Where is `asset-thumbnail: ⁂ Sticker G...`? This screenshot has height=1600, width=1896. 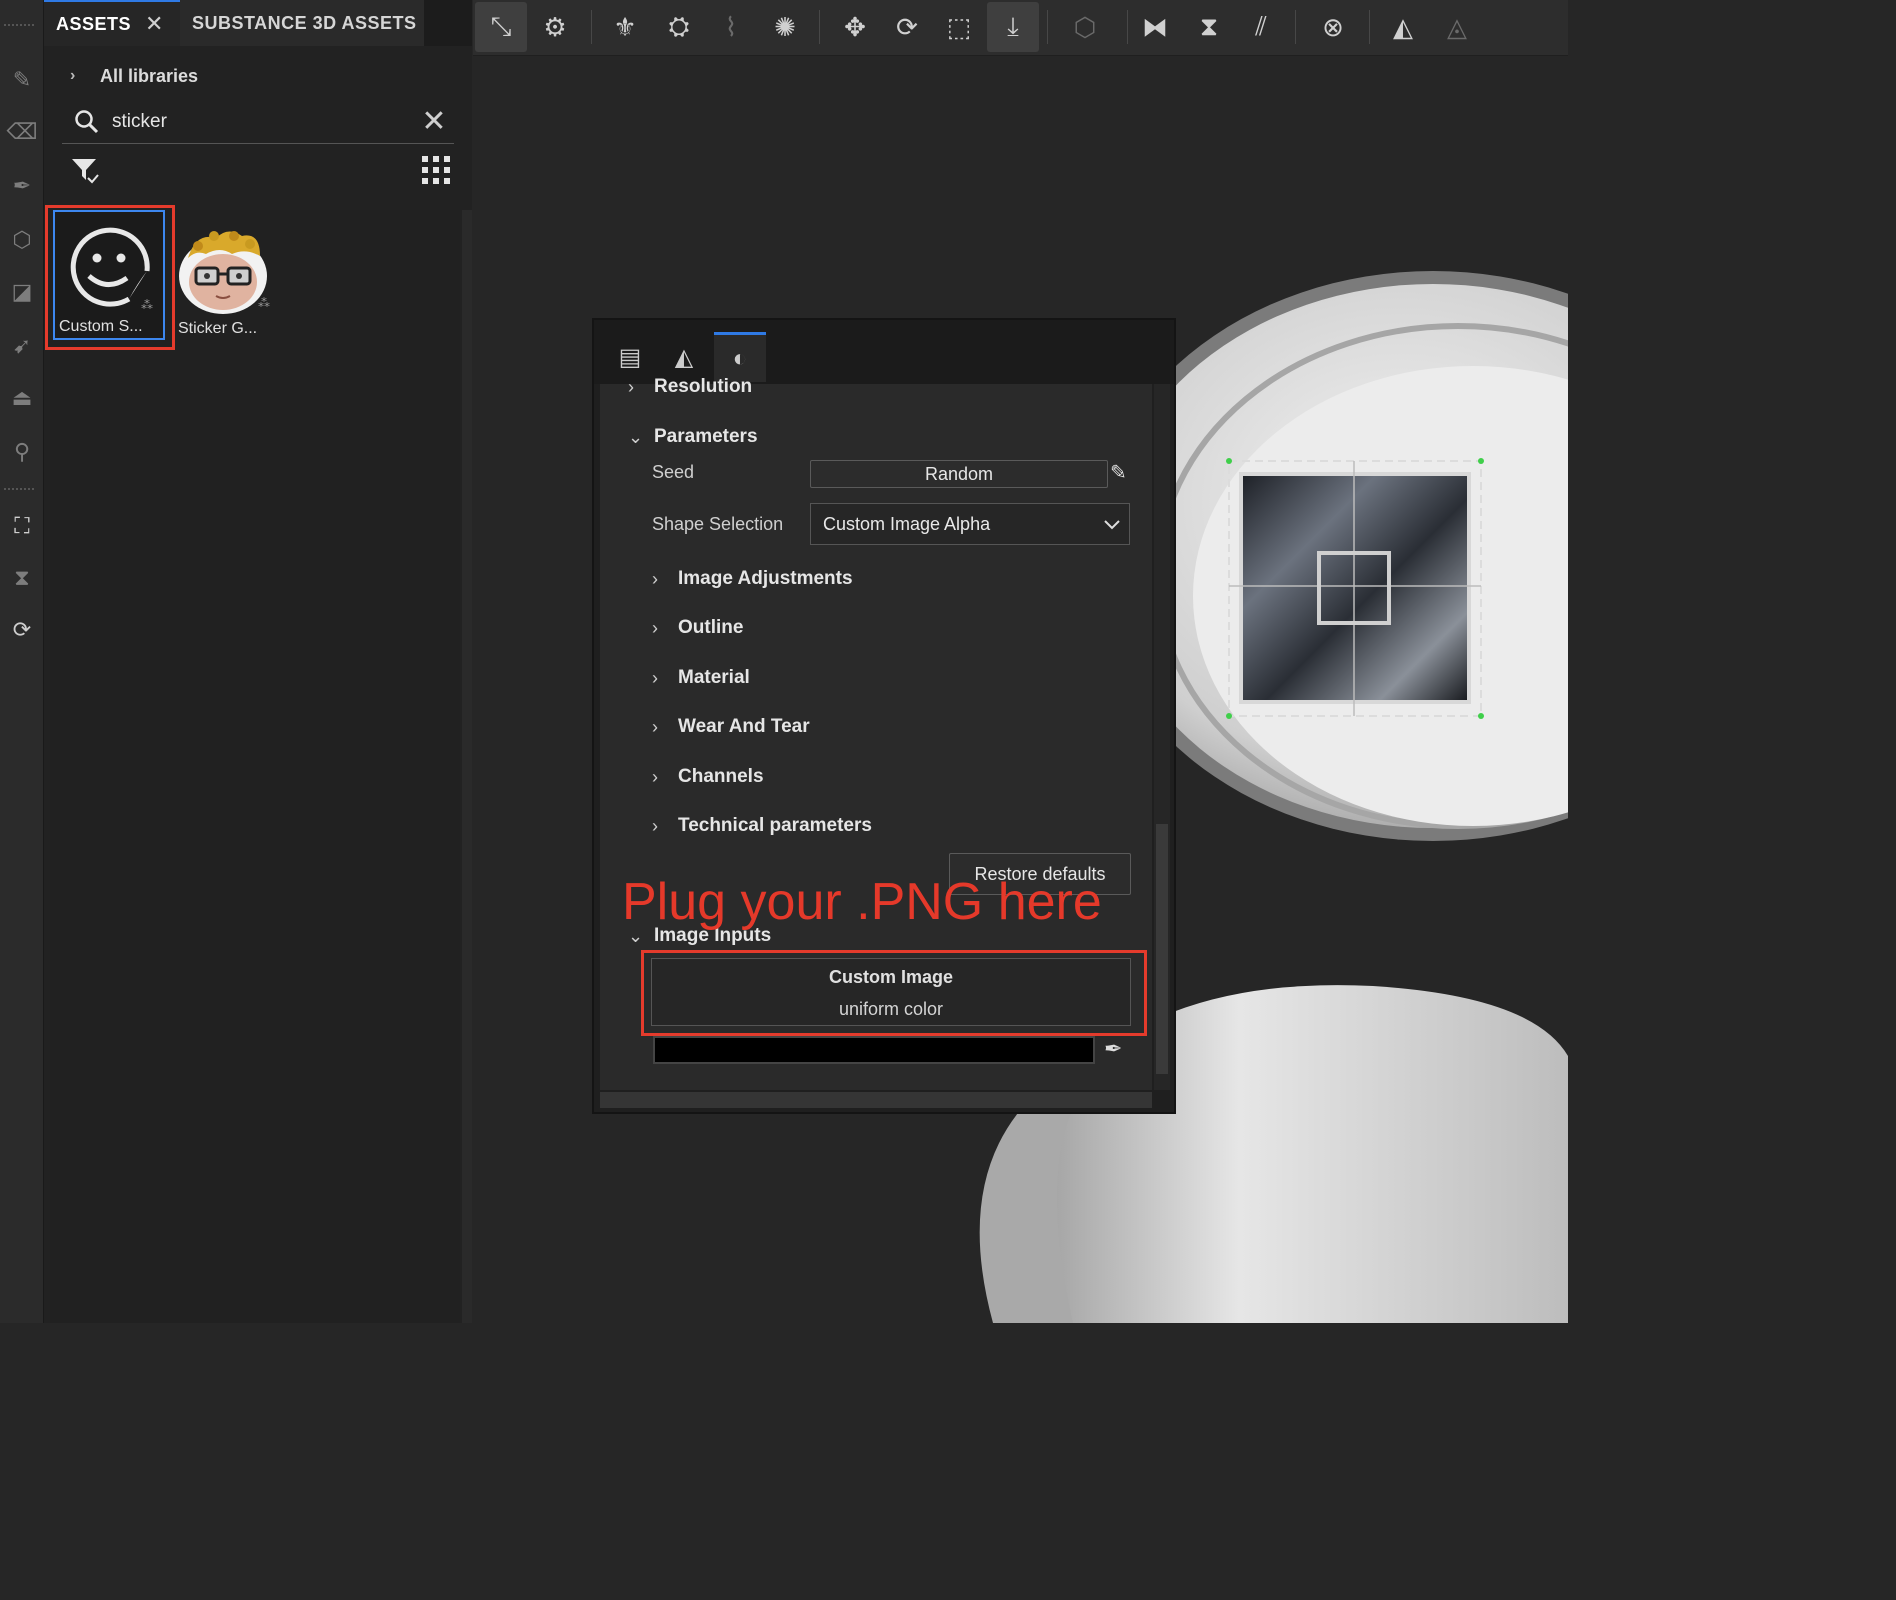 asset-thumbnail: ⁂ Sticker G... is located at coordinates (230, 275).